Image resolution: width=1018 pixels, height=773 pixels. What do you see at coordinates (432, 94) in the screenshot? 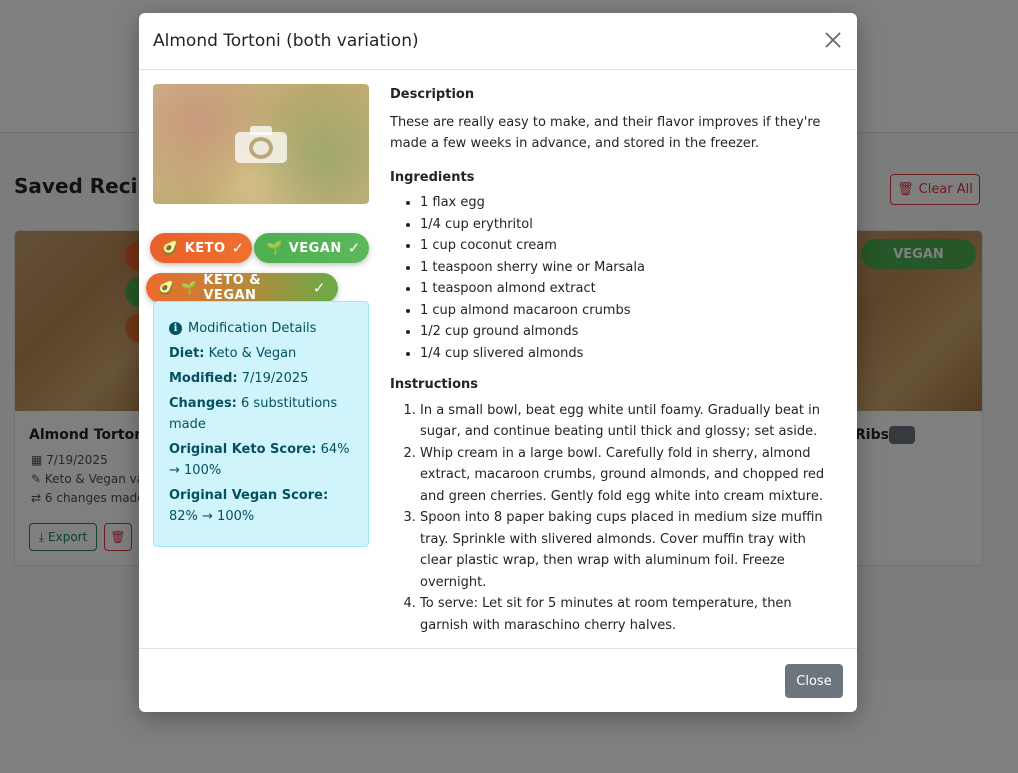
I see `description-heading: Description` at bounding box center [432, 94].